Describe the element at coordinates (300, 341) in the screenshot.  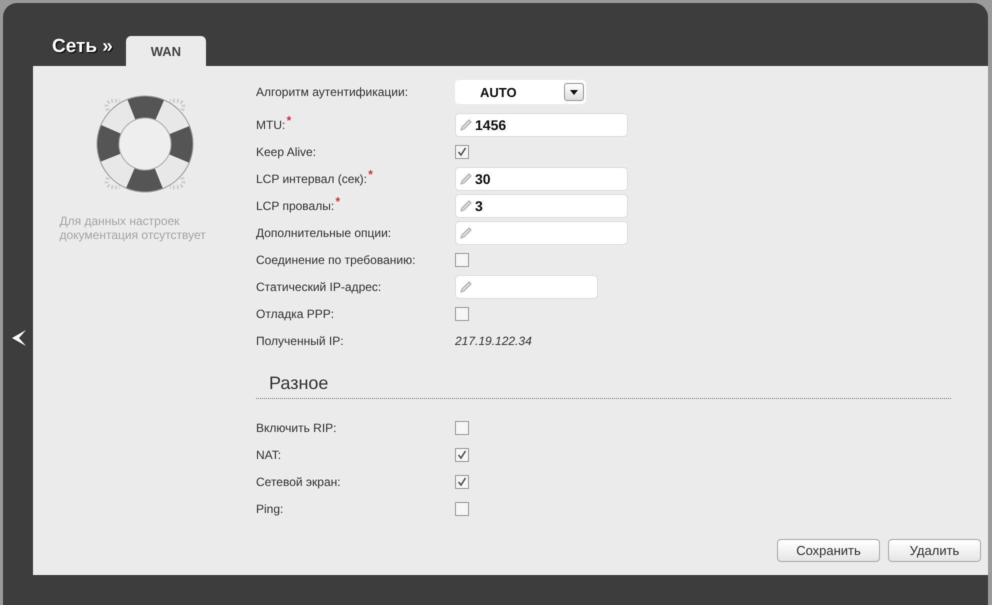
I see `field-label: Полученный IP:` at that location.